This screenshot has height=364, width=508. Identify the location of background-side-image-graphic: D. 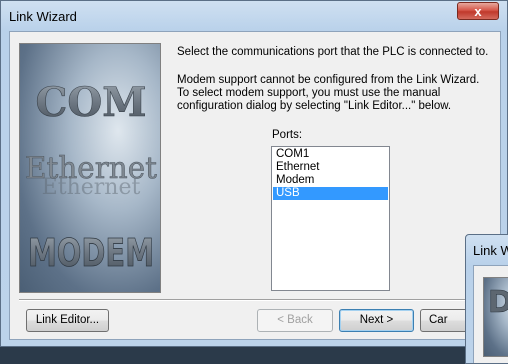
(498, 303).